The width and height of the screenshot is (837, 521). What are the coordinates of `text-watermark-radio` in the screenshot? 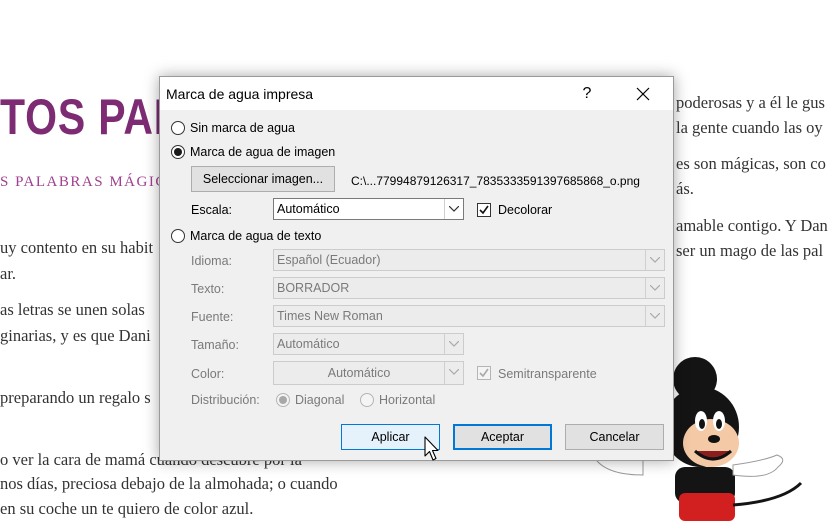 It's located at (178, 236).